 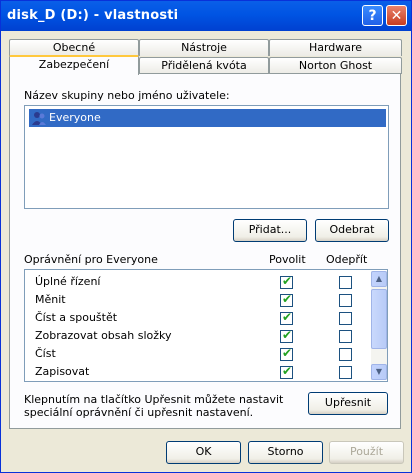 What do you see at coordinates (396, 15) in the screenshot?
I see `close-button: ✕` at bounding box center [396, 15].